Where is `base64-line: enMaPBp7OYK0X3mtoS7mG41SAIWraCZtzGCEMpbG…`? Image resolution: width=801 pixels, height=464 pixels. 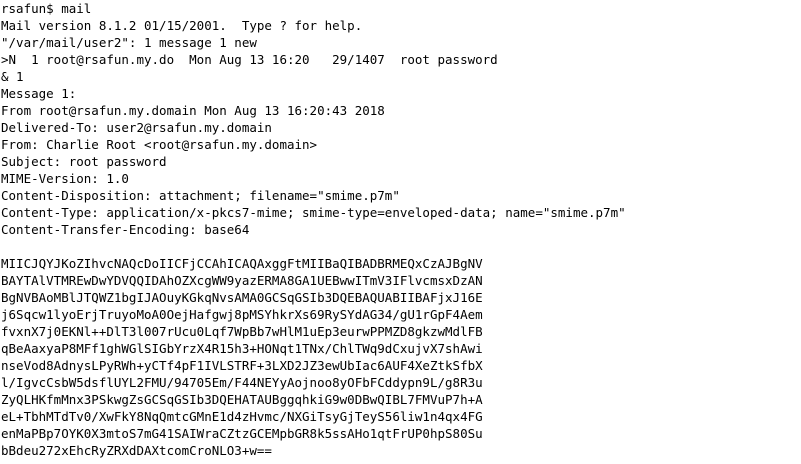
base64-line: enMaPBp7OYK0X3mtoS7mG41SAIWraCZtzGCEMpbG… is located at coordinates (242, 433).